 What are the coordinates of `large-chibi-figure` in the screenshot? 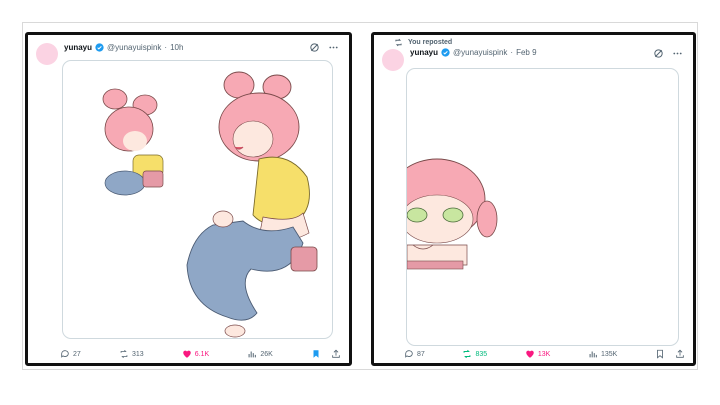 It's located at (252, 204).